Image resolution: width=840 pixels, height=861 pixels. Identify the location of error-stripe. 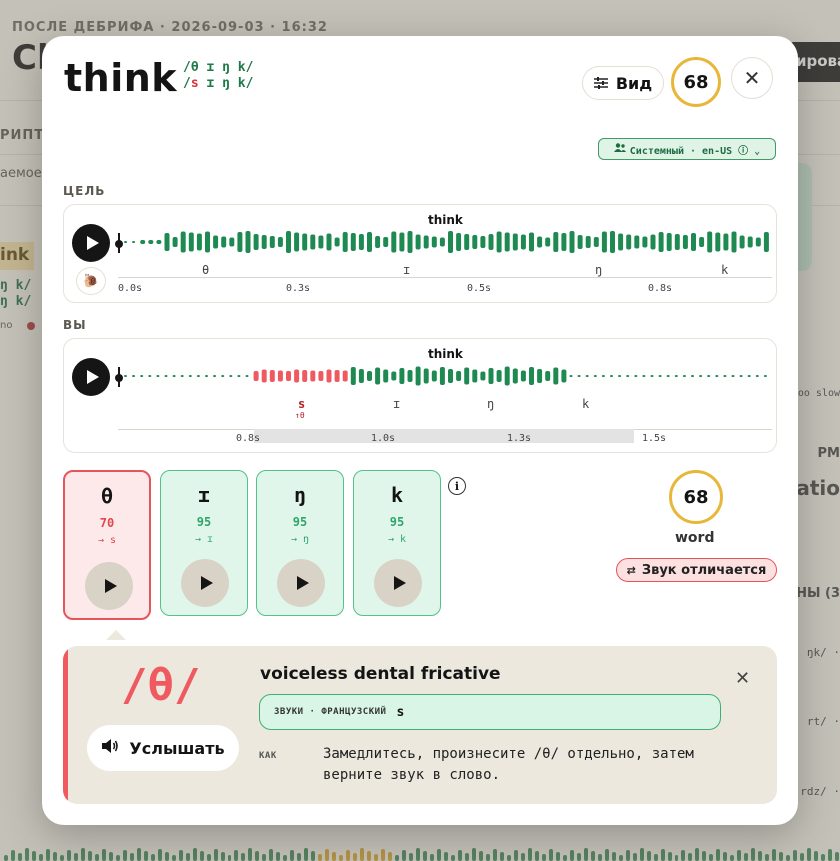
(65, 725).